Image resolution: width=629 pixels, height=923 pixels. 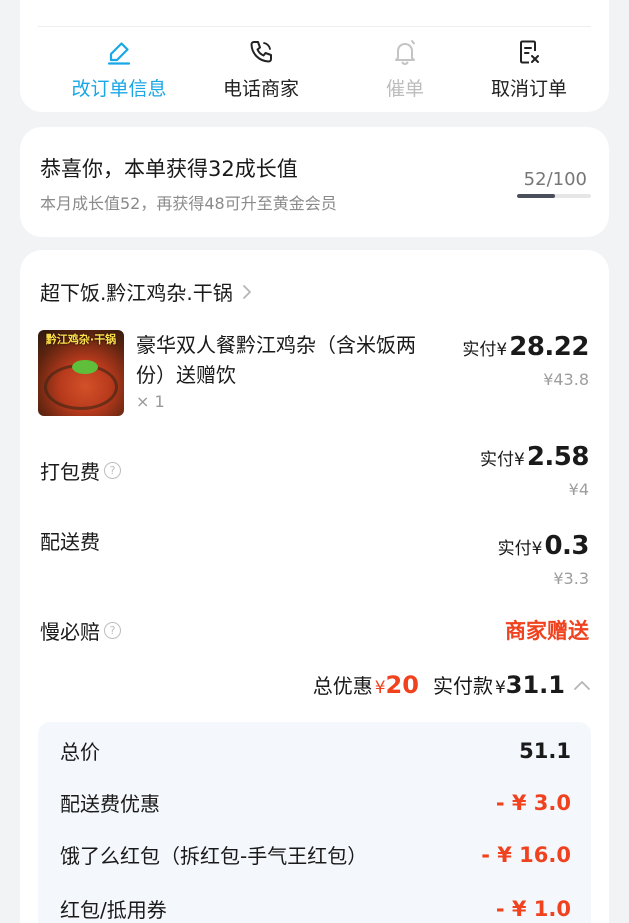 I want to click on breakdown-value: - ¥ 1.0, so click(x=533, y=908).